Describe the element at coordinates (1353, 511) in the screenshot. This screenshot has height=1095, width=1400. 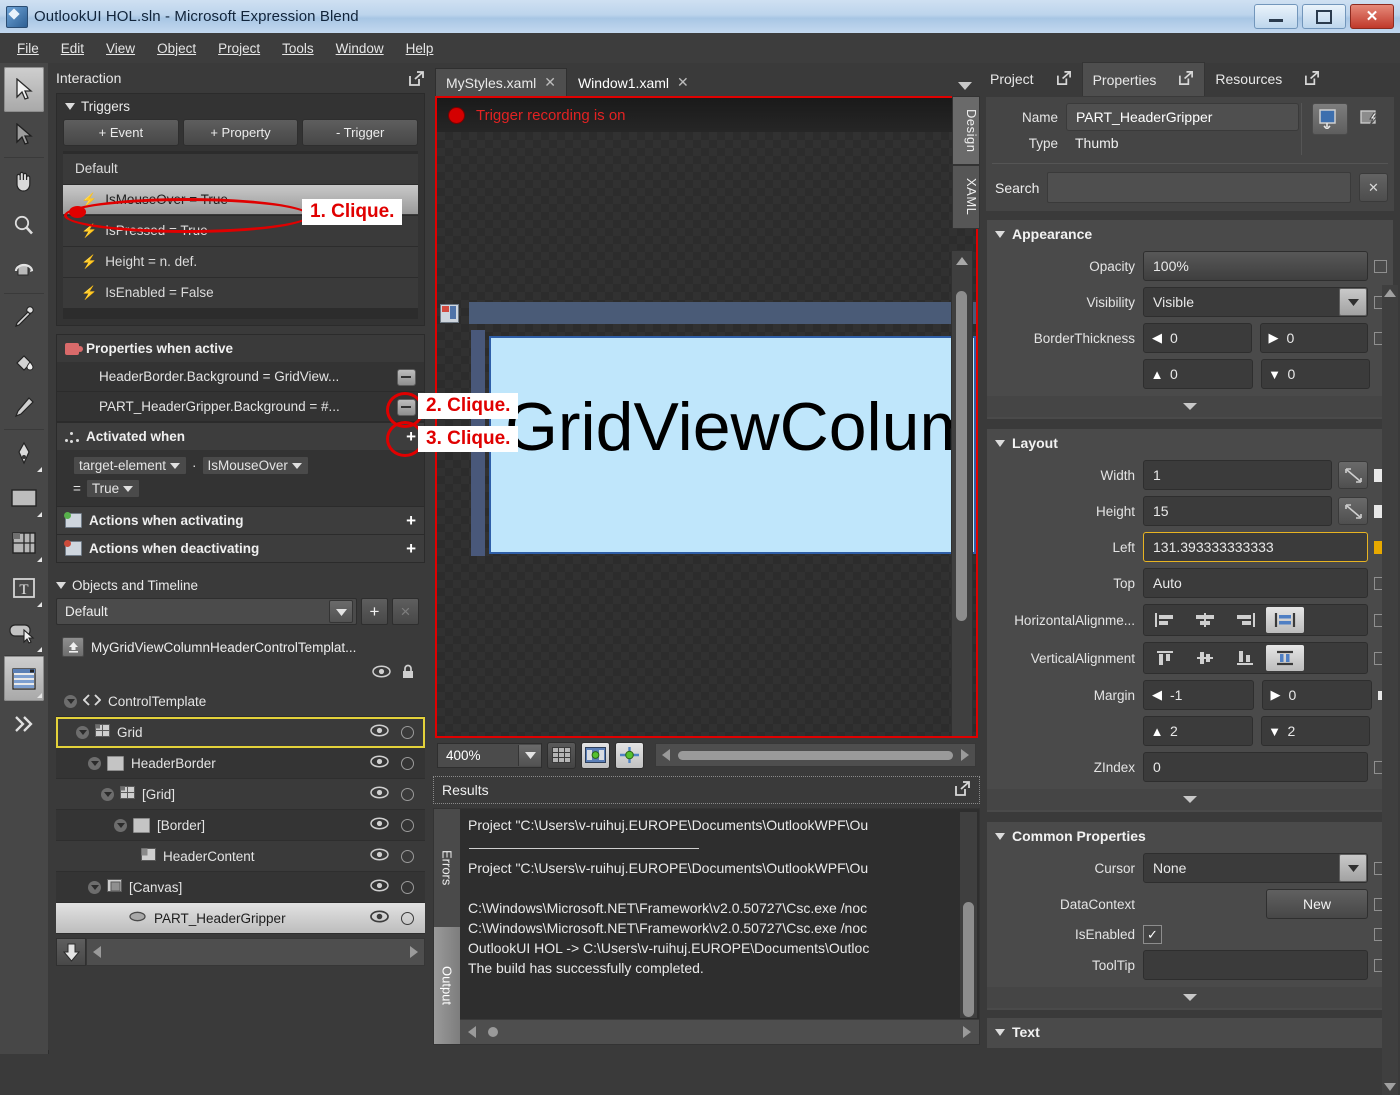
I see `height-auto-size-button` at that location.